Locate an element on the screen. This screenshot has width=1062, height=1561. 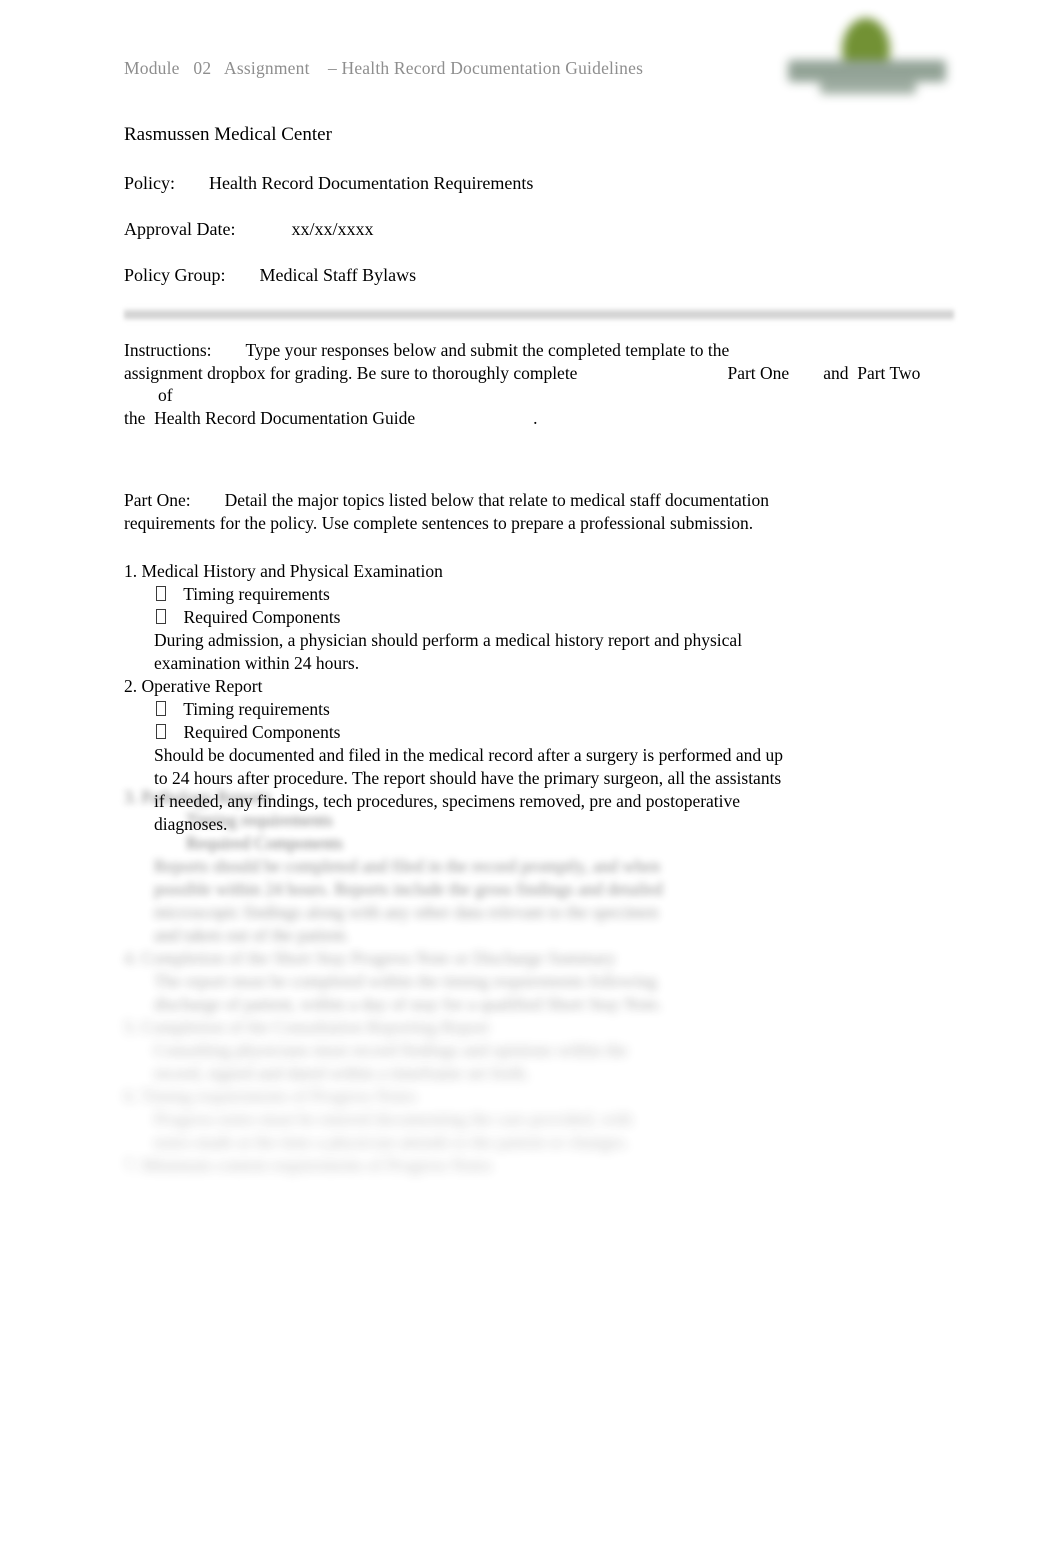
approval-date-label: Approval Date: is located at coordinates (180, 229).